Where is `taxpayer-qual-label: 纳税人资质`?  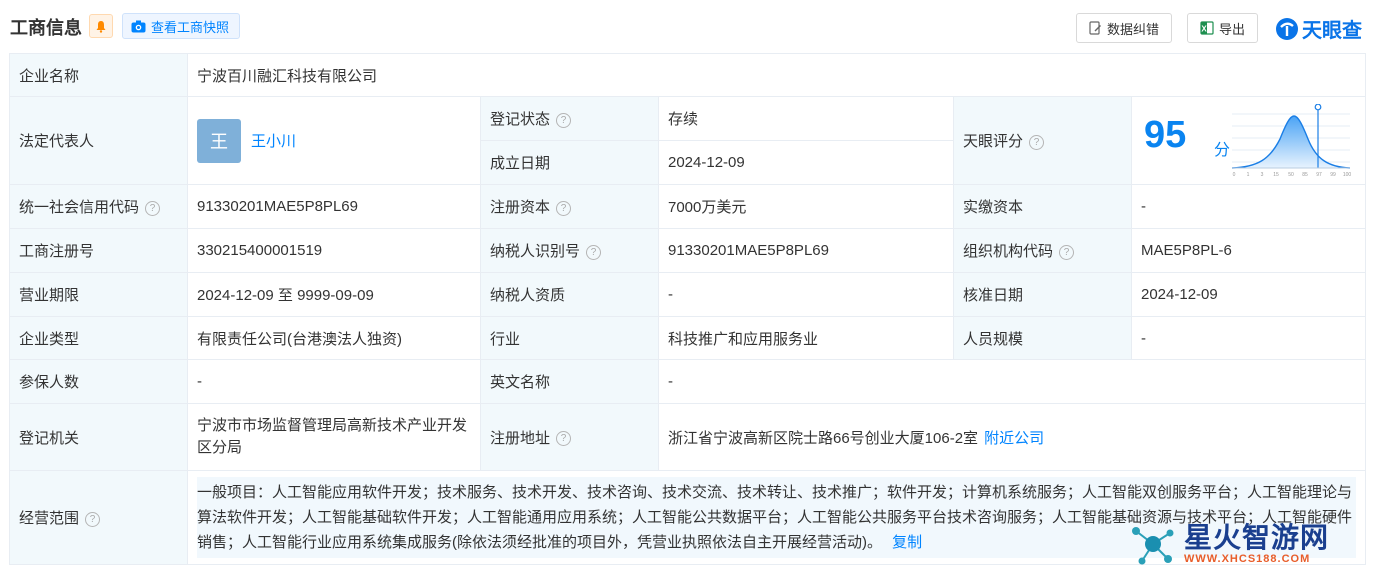
taxpayer-qual-label: 纳税人资质 is located at coordinates (569, 294).